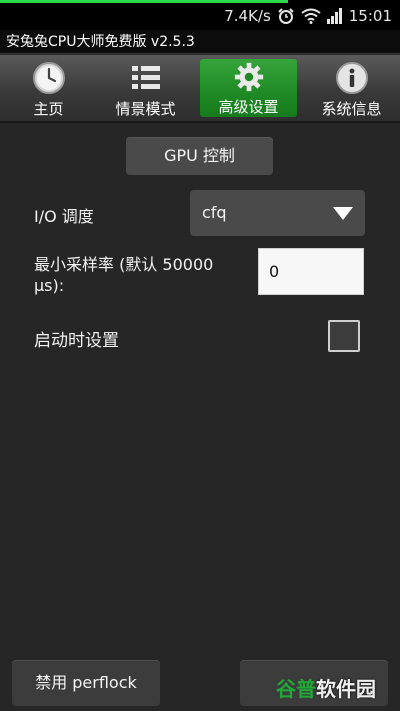  I want to click on tab-scenario-label: 情景模式, so click(145, 109).